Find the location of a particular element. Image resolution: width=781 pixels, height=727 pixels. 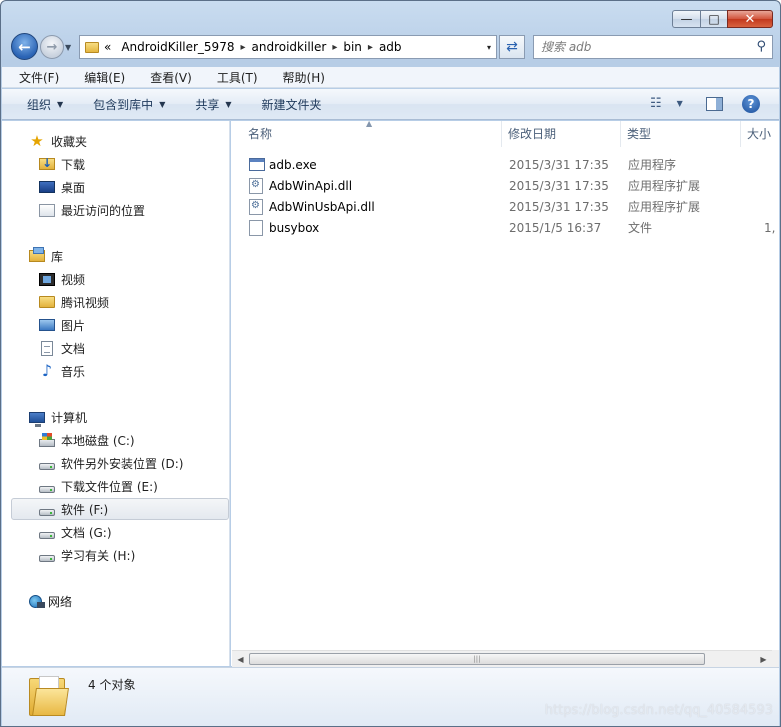

scroll-corner is located at coordinates (775, 658).